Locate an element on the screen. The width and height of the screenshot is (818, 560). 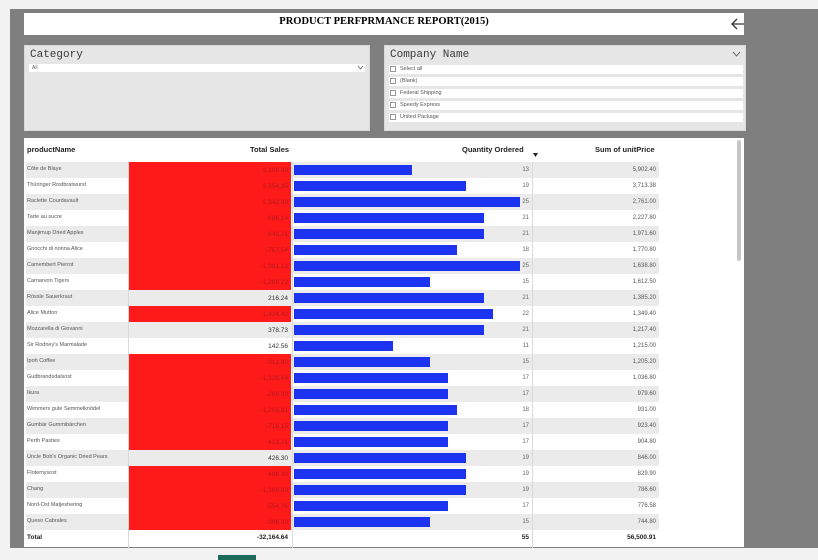
product-name: Perth Pasties is located at coordinates (43, 441).